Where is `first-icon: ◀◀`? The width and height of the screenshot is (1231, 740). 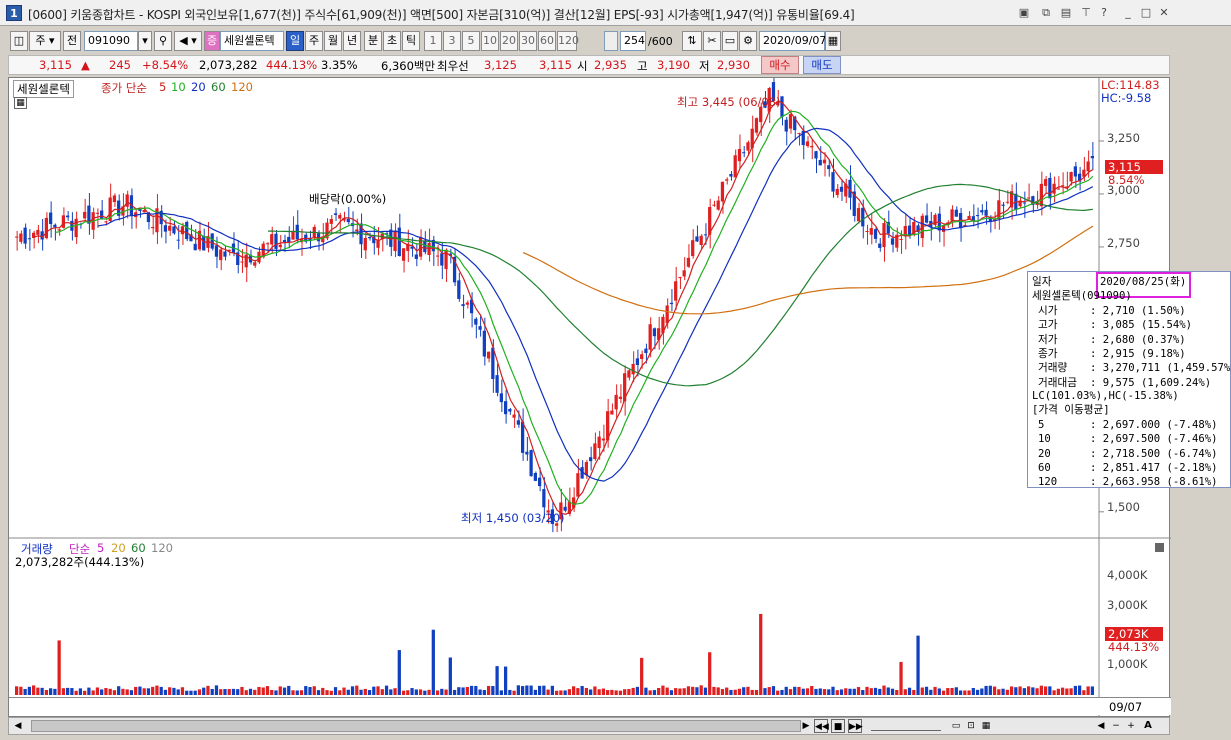 first-icon: ◀◀ is located at coordinates (821, 726).